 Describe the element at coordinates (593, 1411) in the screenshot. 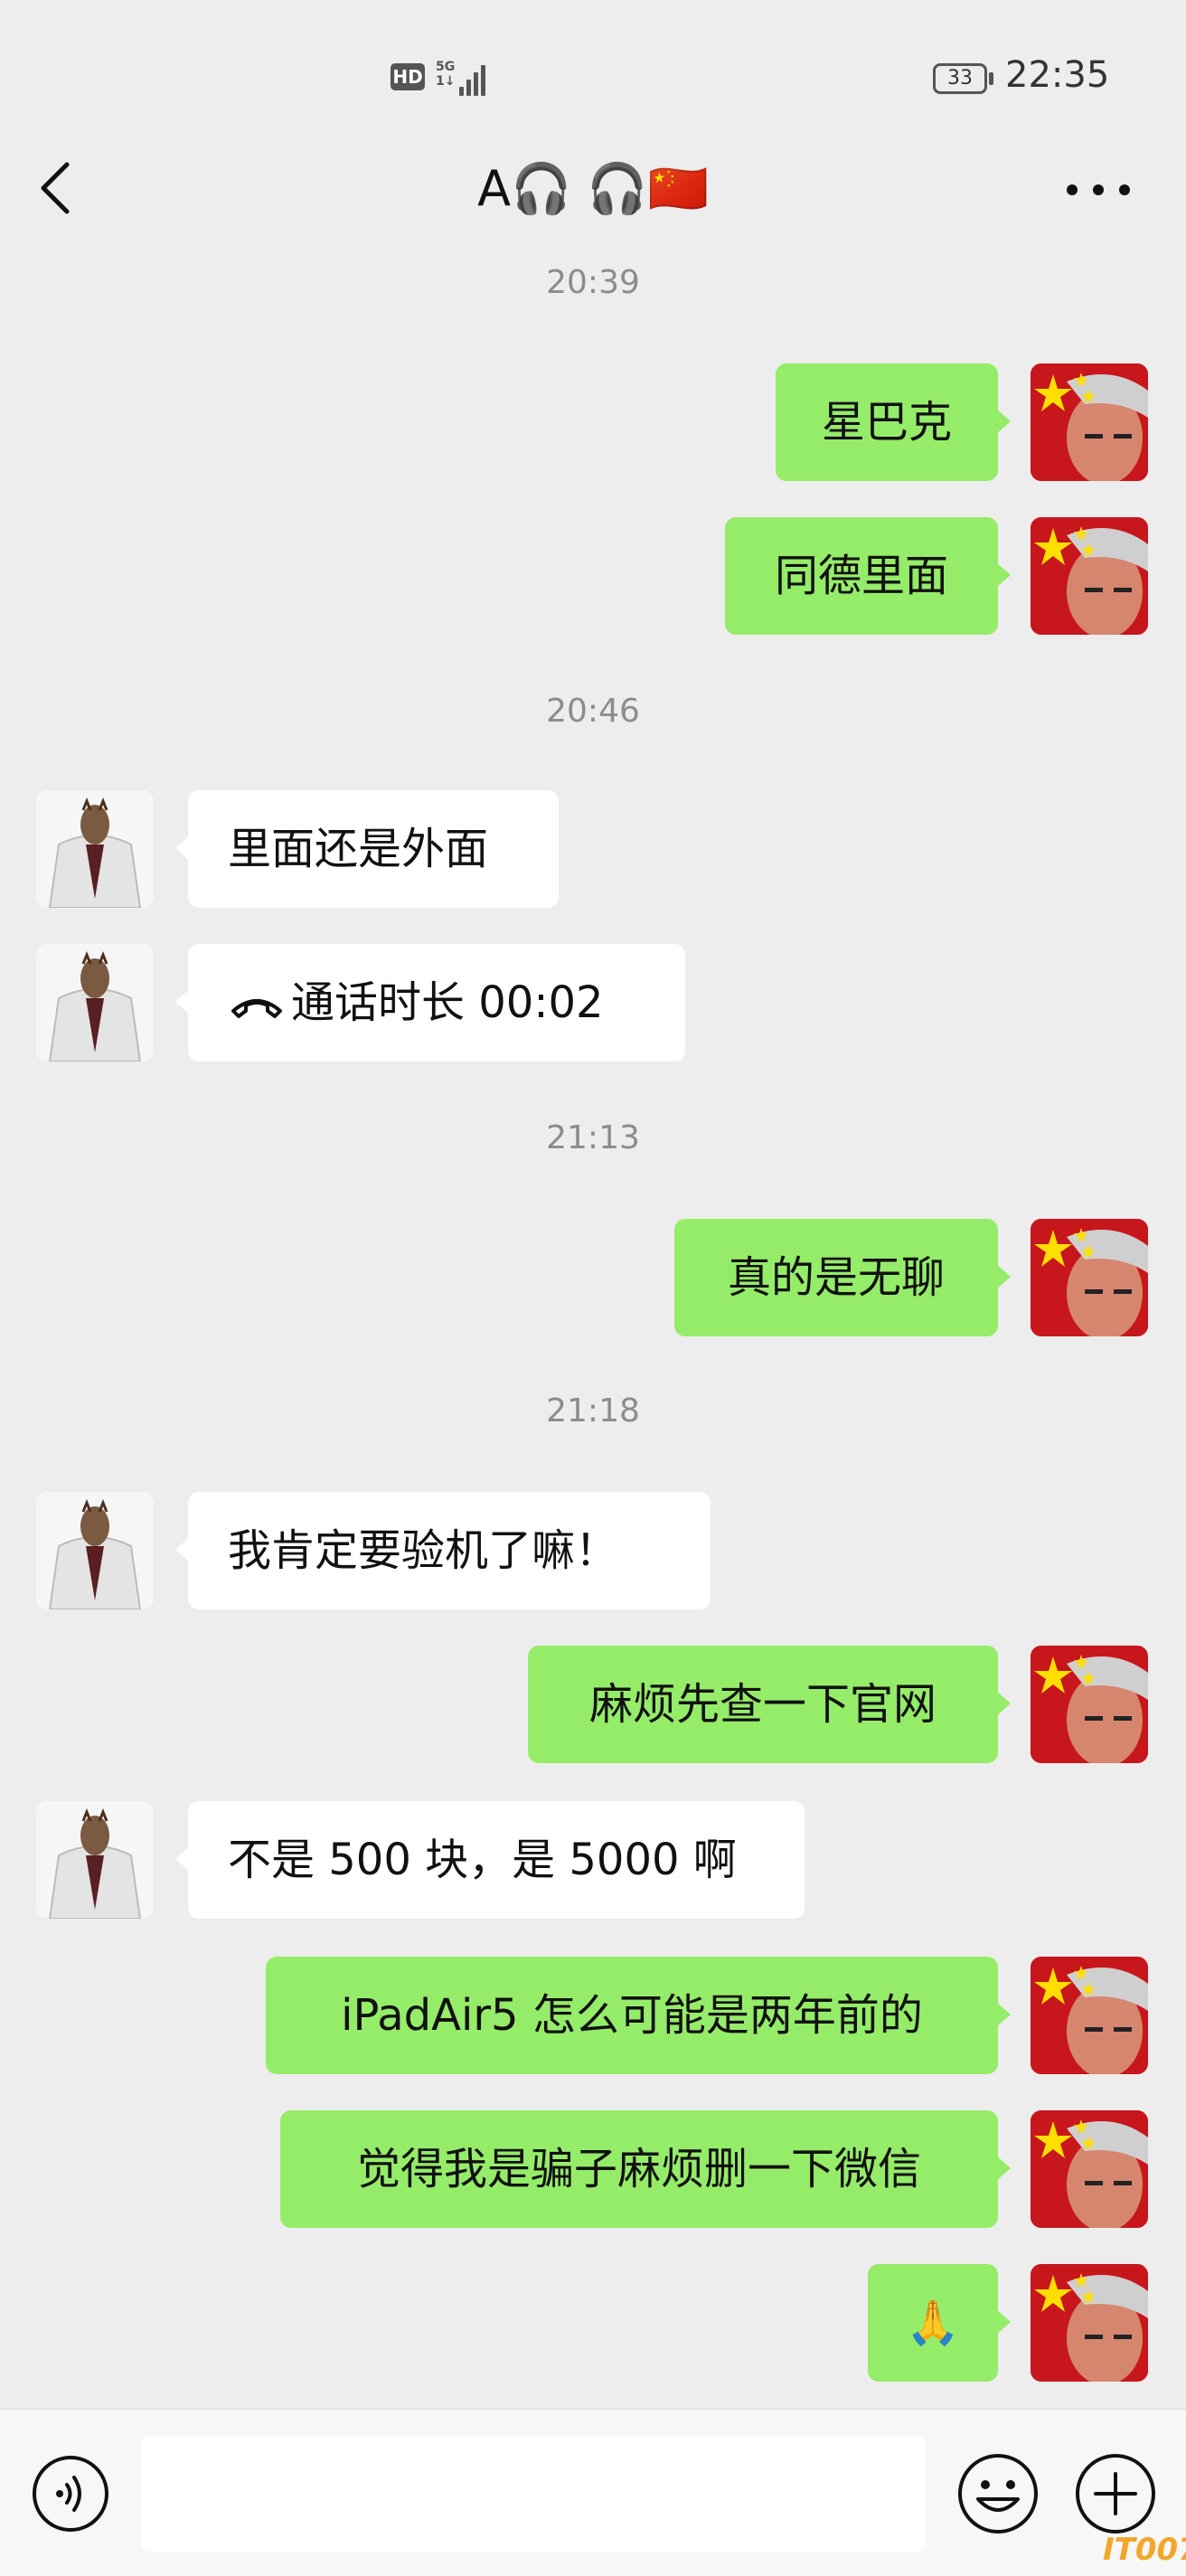

I see `message-timestamp: 21:18` at that location.